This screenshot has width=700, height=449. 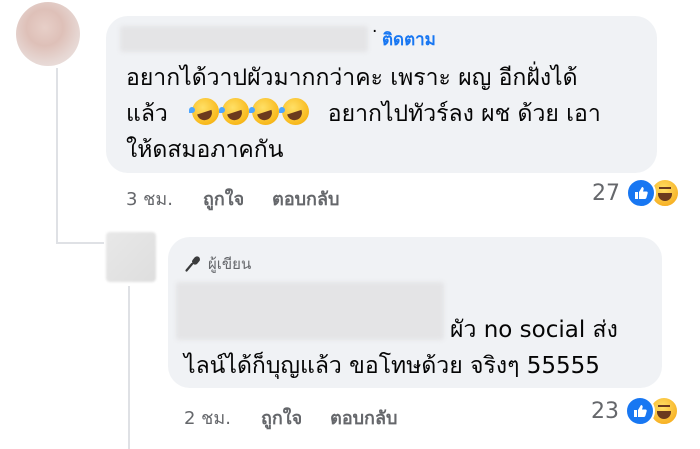 What do you see at coordinates (304, 417) in the screenshot?
I see `reply-actions: 2 ชม. ถูกใจ ตอบกลับ` at bounding box center [304, 417].